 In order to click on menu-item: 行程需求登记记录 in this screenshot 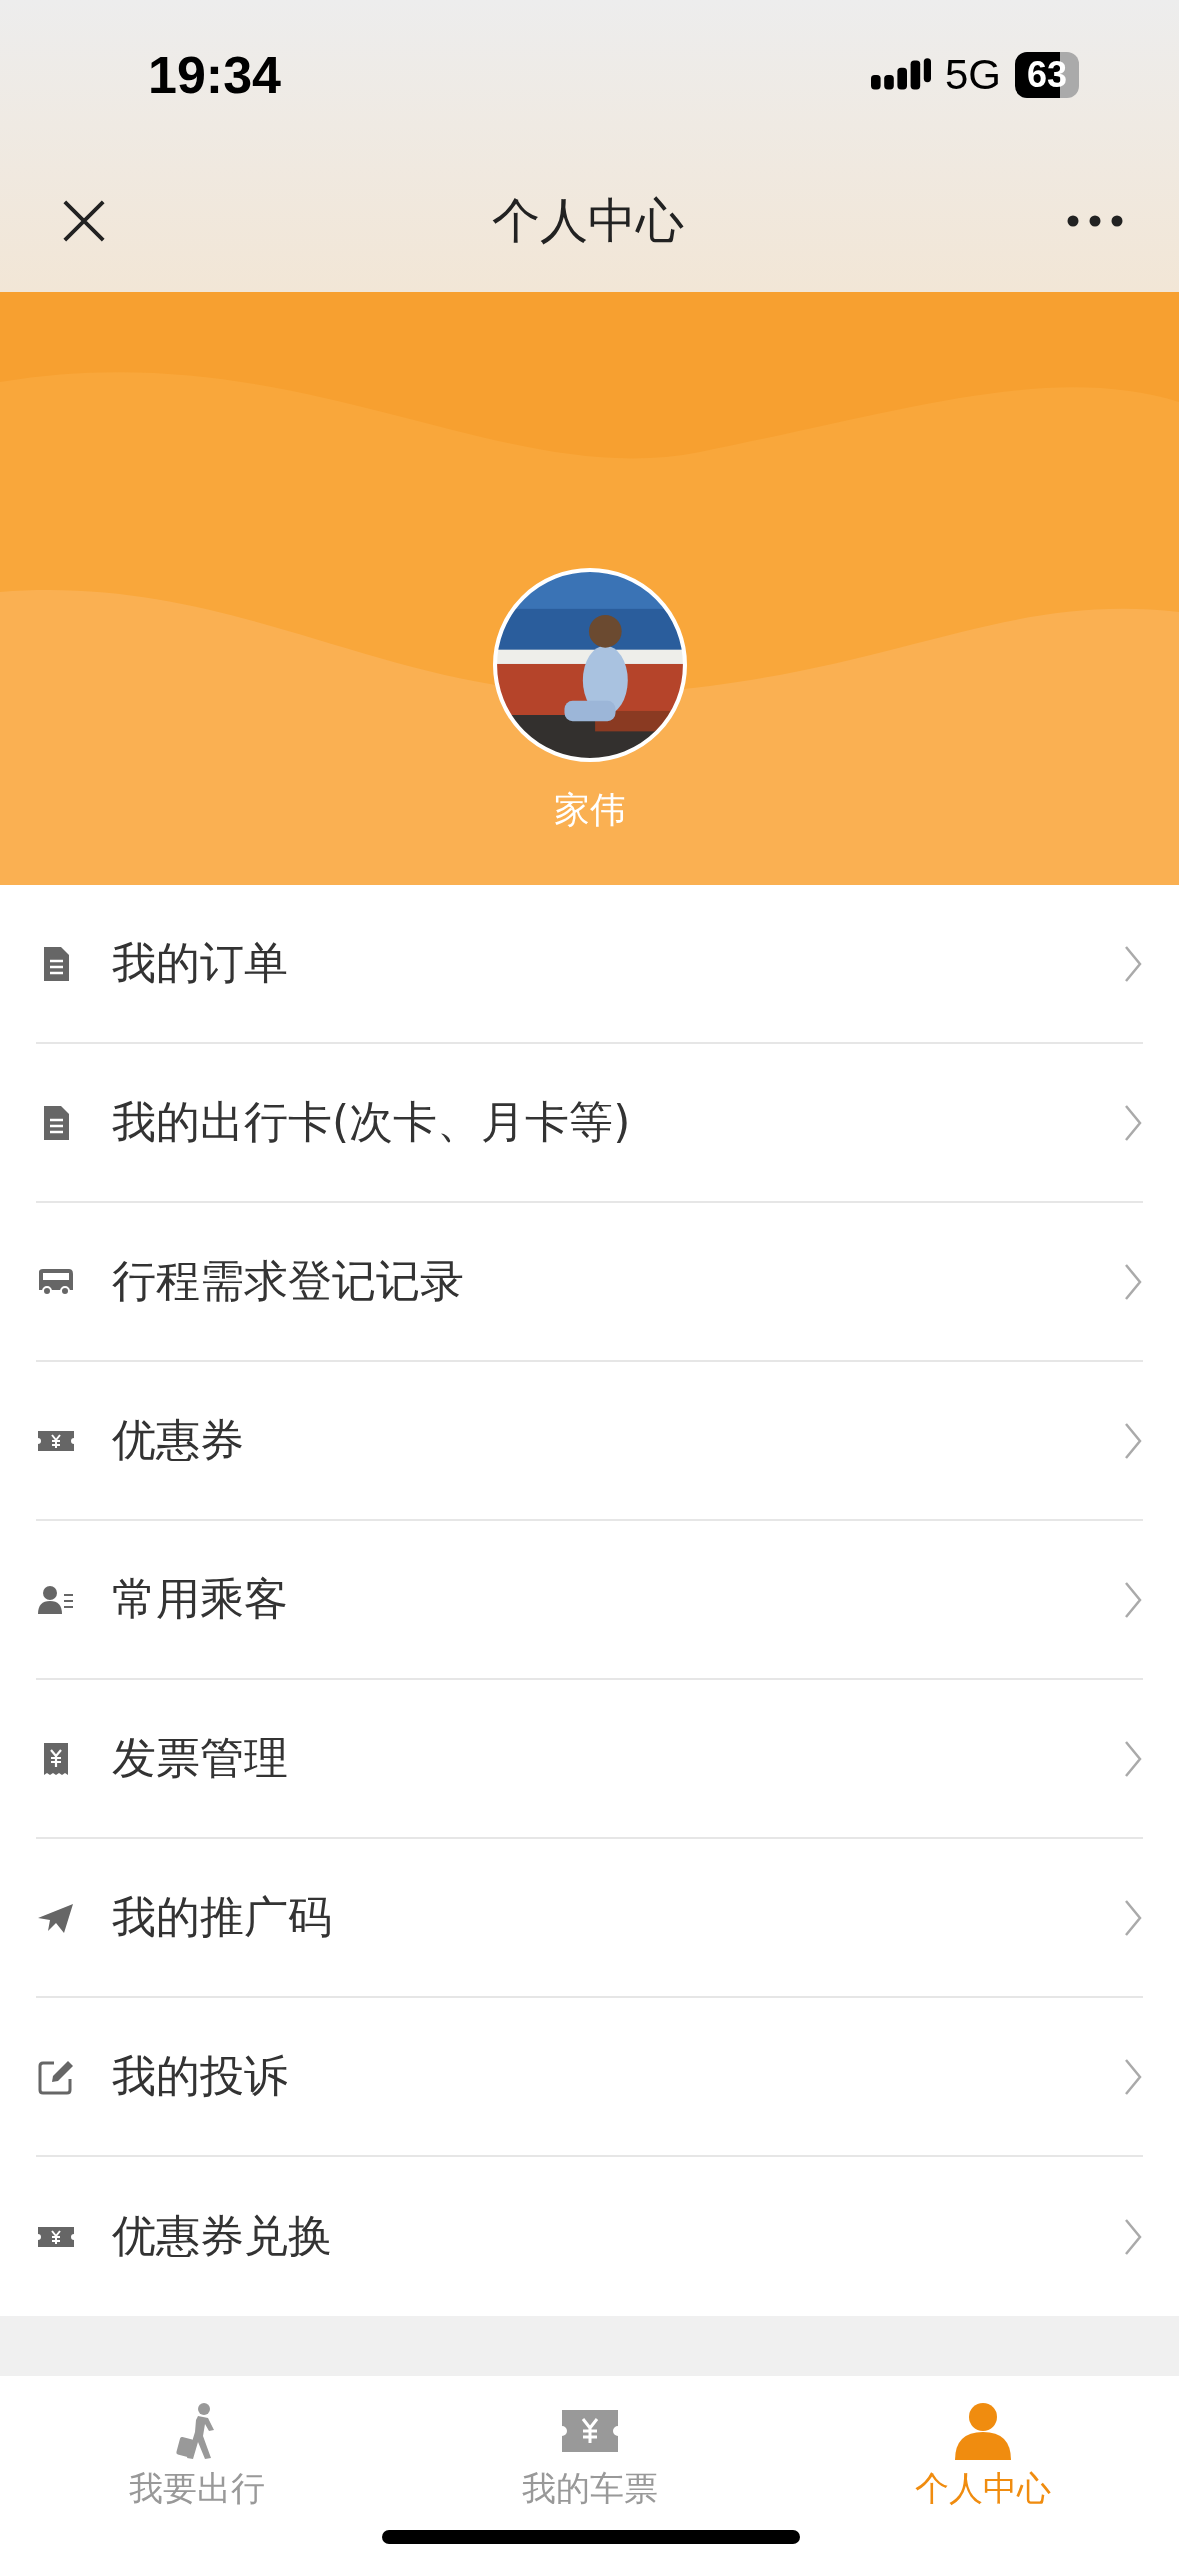, I will do `click(589, 1282)`.